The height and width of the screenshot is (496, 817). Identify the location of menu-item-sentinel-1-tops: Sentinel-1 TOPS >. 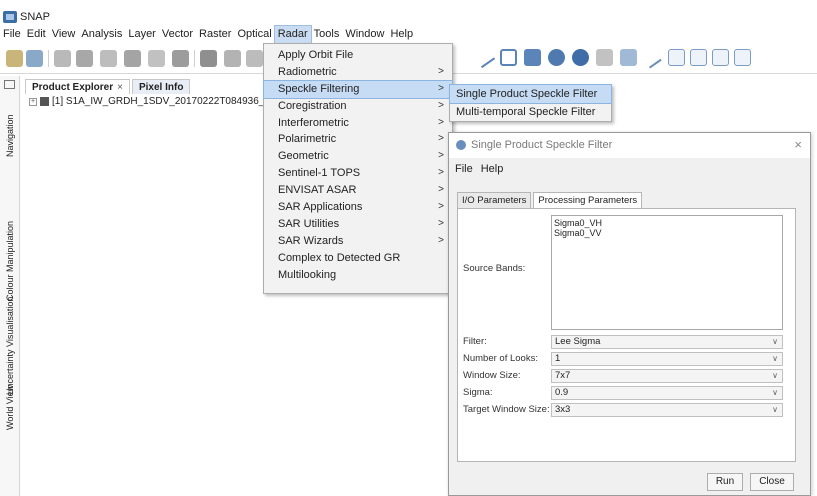
(358, 173).